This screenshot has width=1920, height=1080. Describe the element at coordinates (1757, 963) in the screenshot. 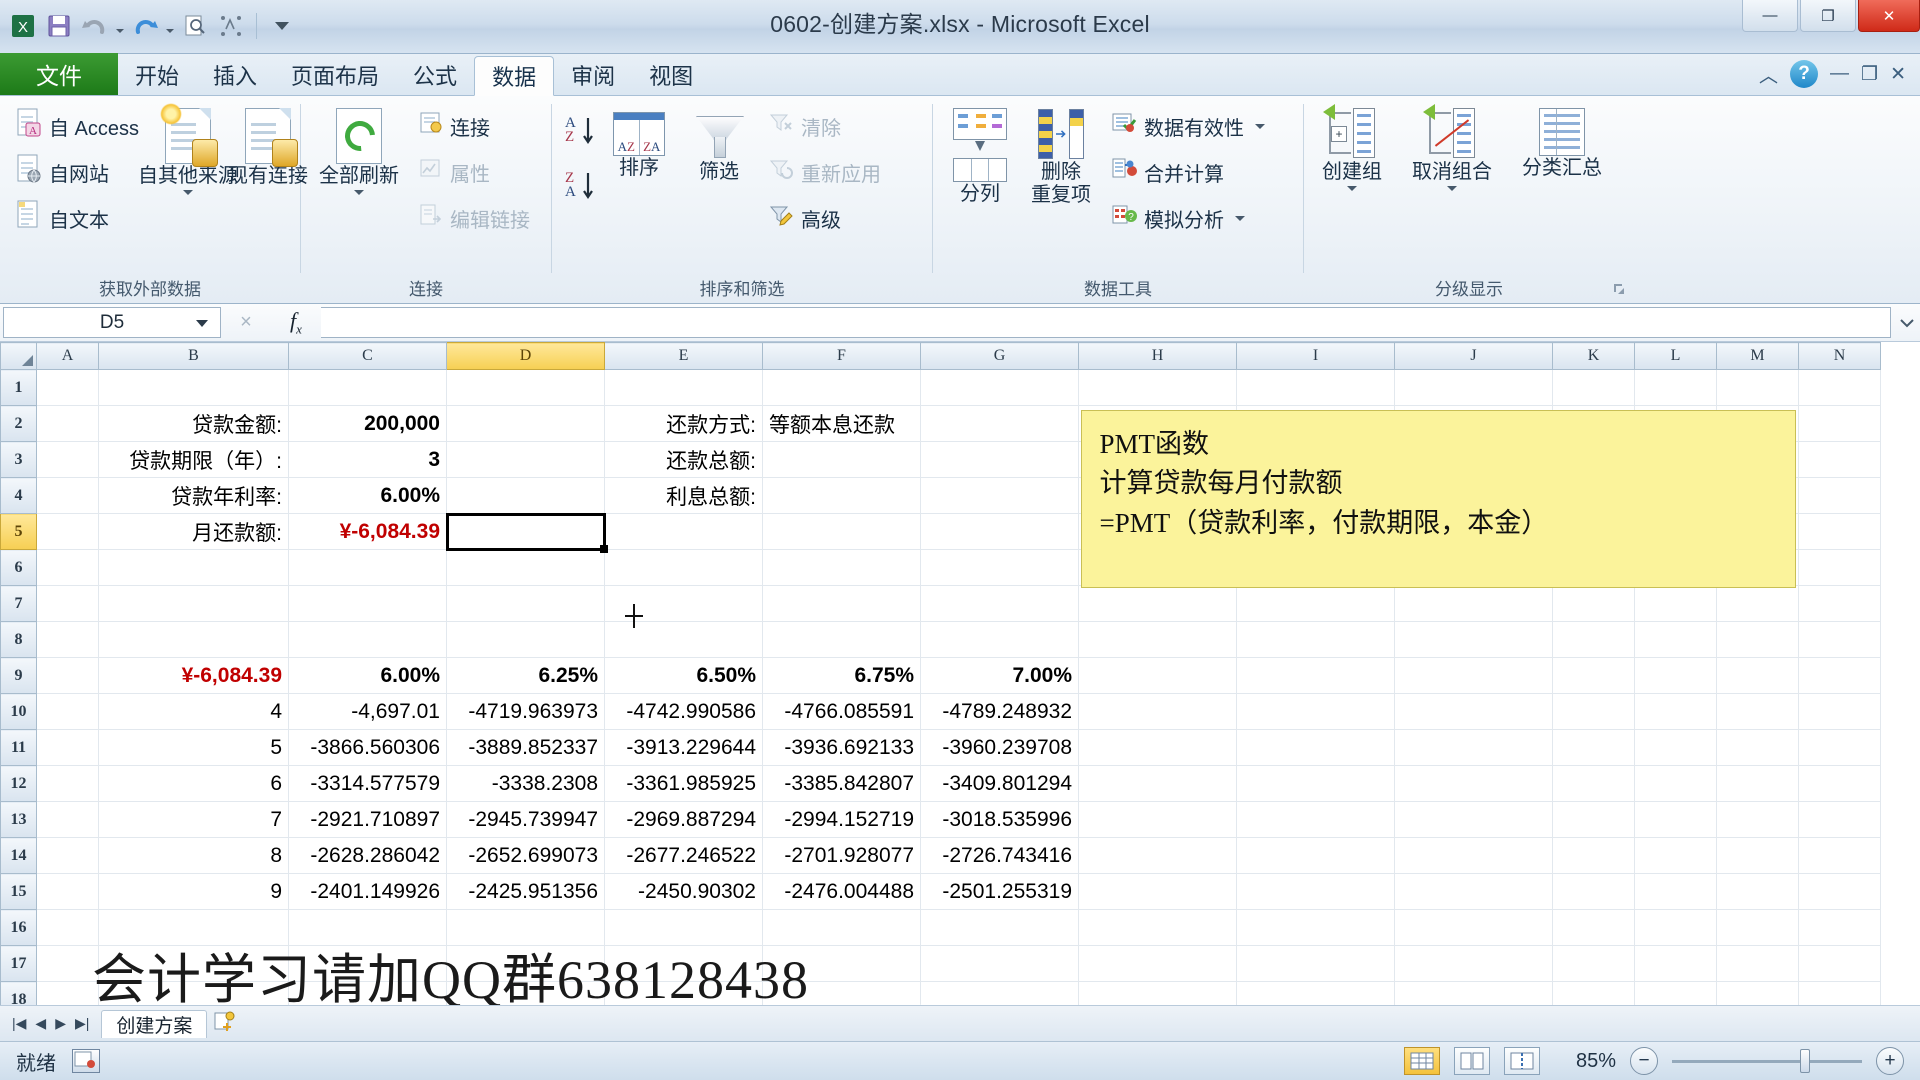

I see `cell-M17` at that location.